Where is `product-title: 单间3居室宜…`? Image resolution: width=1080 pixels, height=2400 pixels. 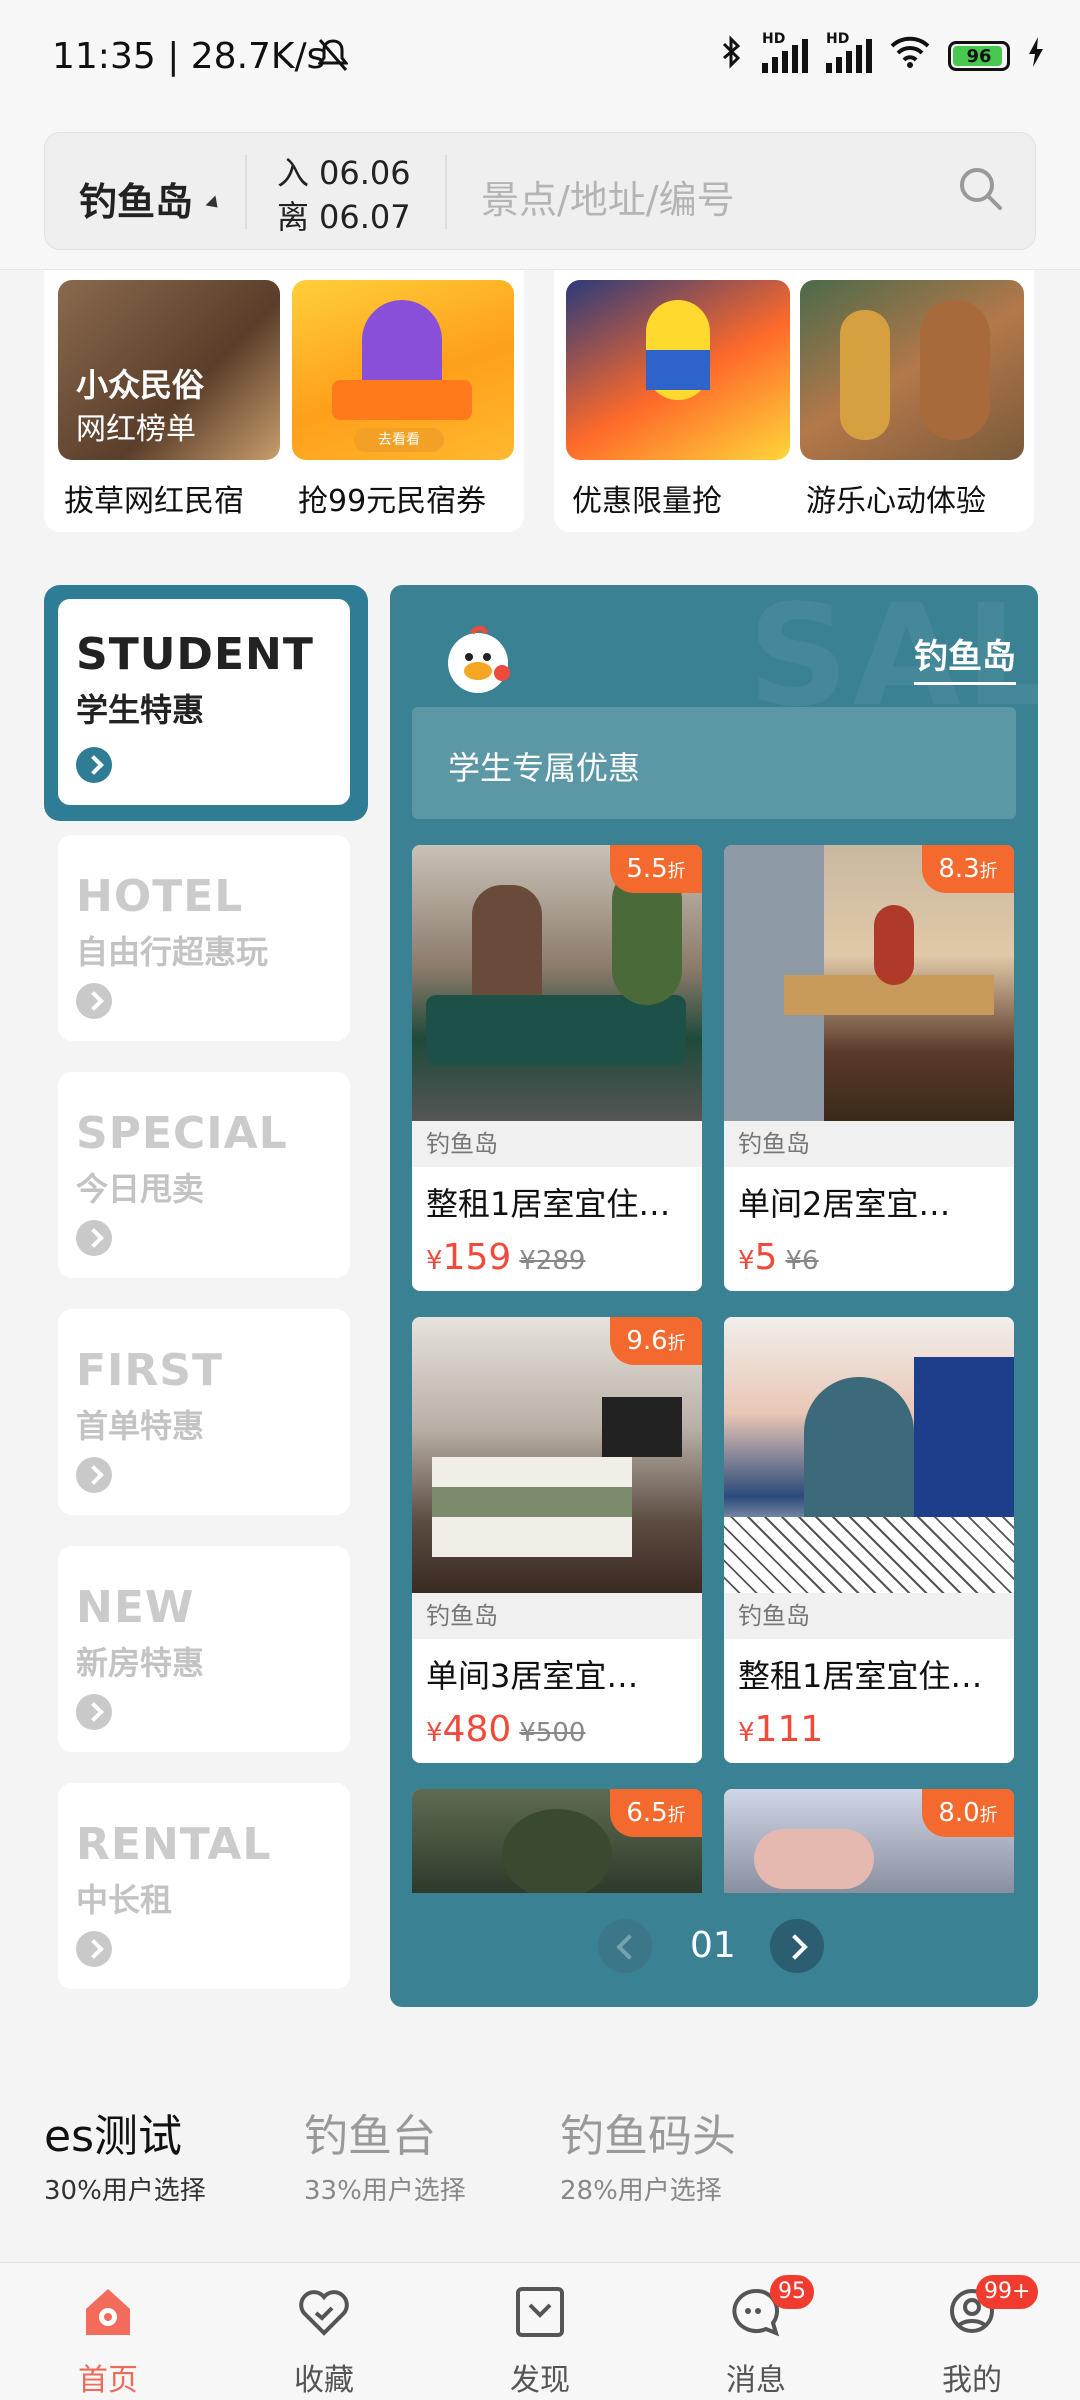 product-title: 单间3居室宜… is located at coordinates (532, 1676).